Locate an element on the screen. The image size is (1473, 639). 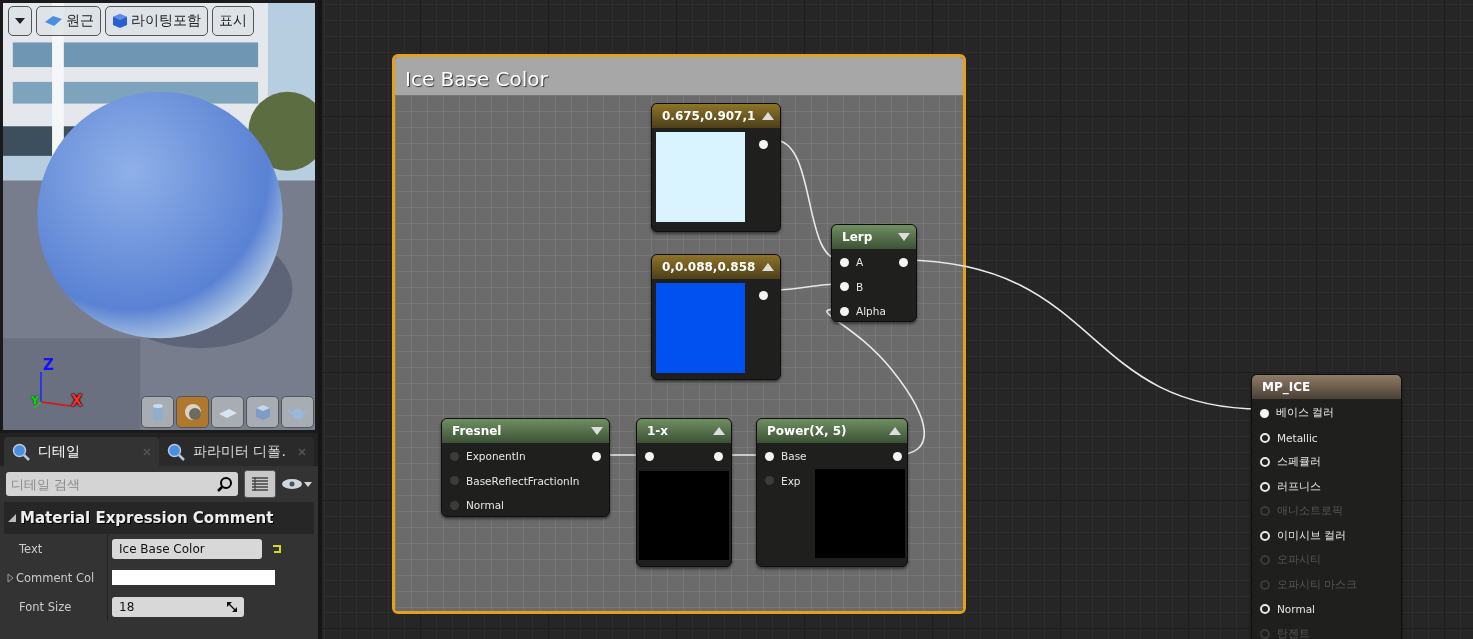
panel-tab: 파라미터 디폴. is located at coordinates (236, 451).